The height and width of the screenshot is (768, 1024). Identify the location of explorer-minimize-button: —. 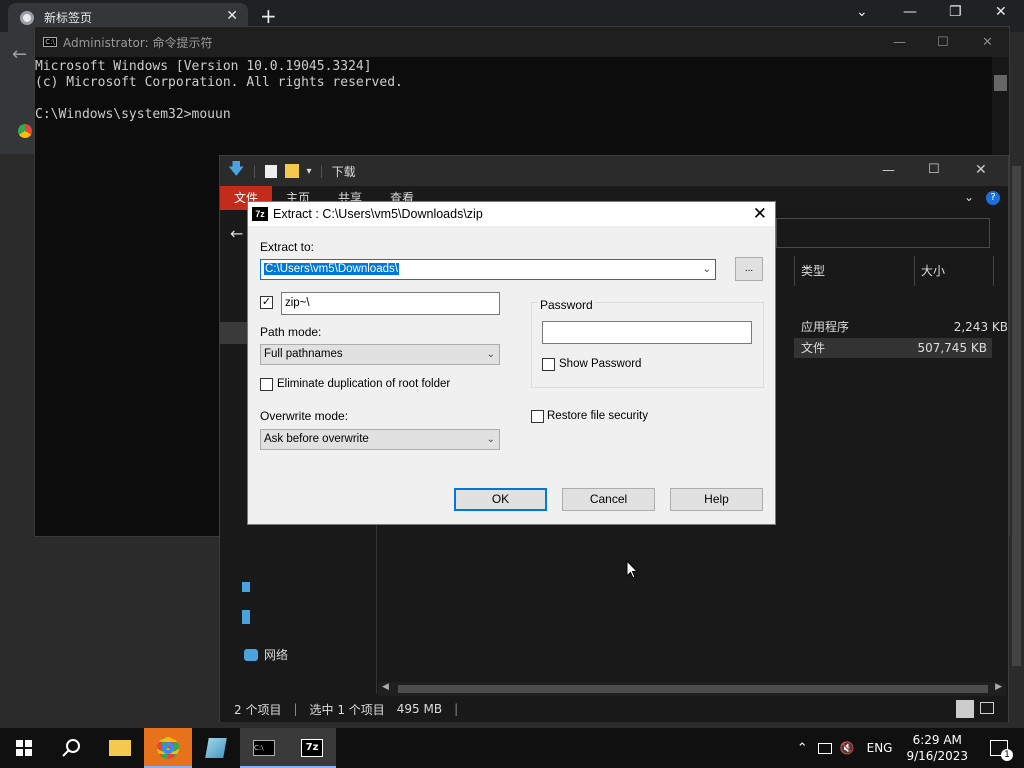
(888, 170).